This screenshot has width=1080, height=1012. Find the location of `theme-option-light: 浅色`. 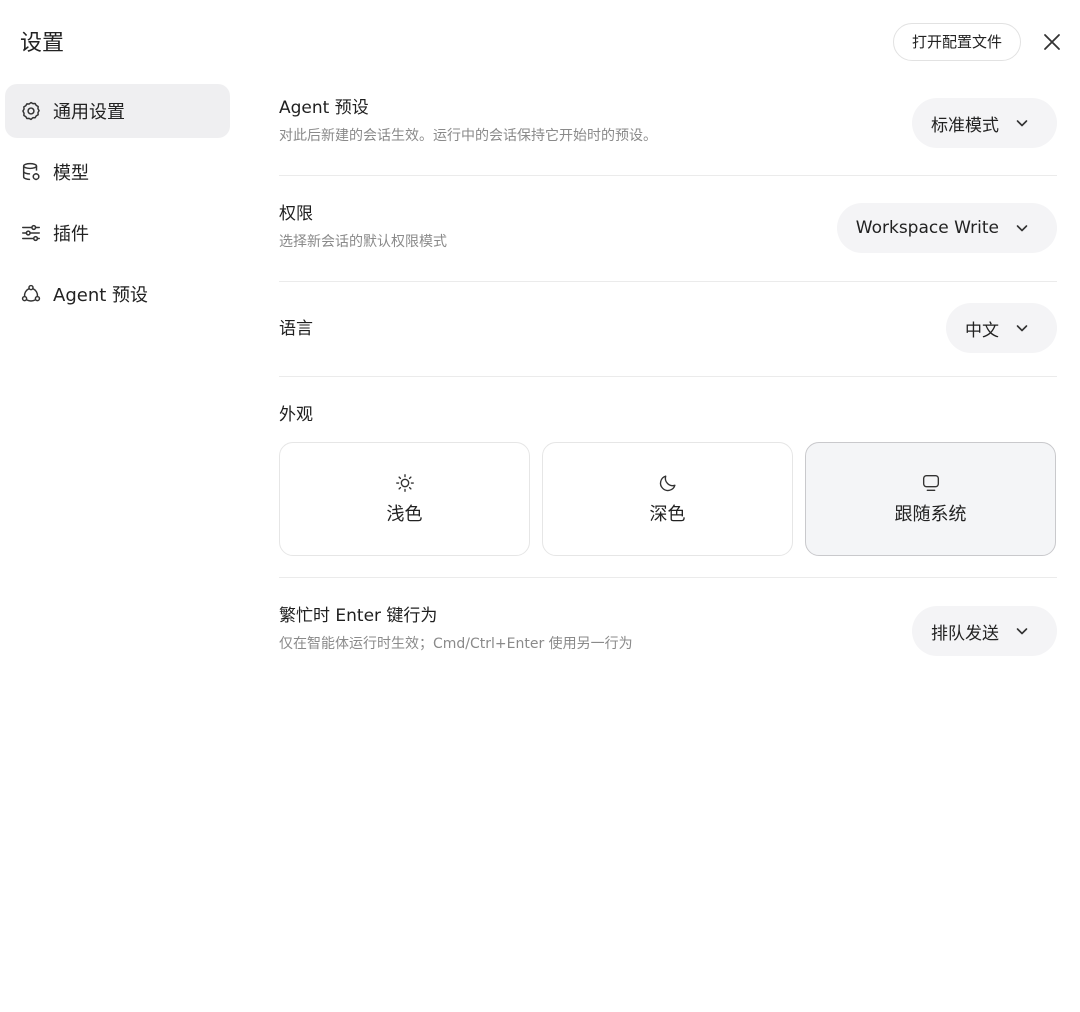

theme-option-light: 浅色 is located at coordinates (404, 499).